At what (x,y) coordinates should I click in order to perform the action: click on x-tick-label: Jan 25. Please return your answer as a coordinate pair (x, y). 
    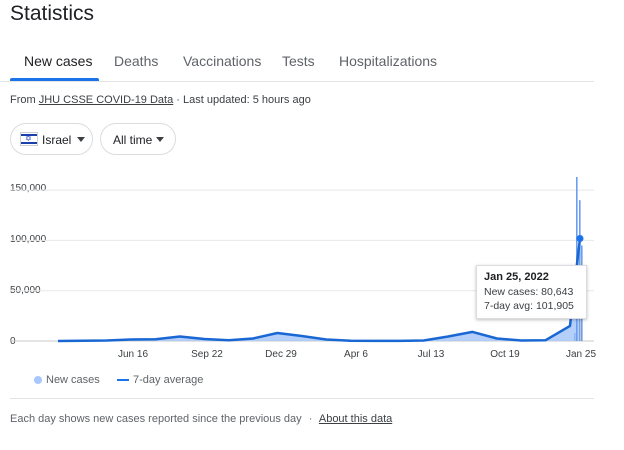
    Looking at the image, I should click on (581, 354).